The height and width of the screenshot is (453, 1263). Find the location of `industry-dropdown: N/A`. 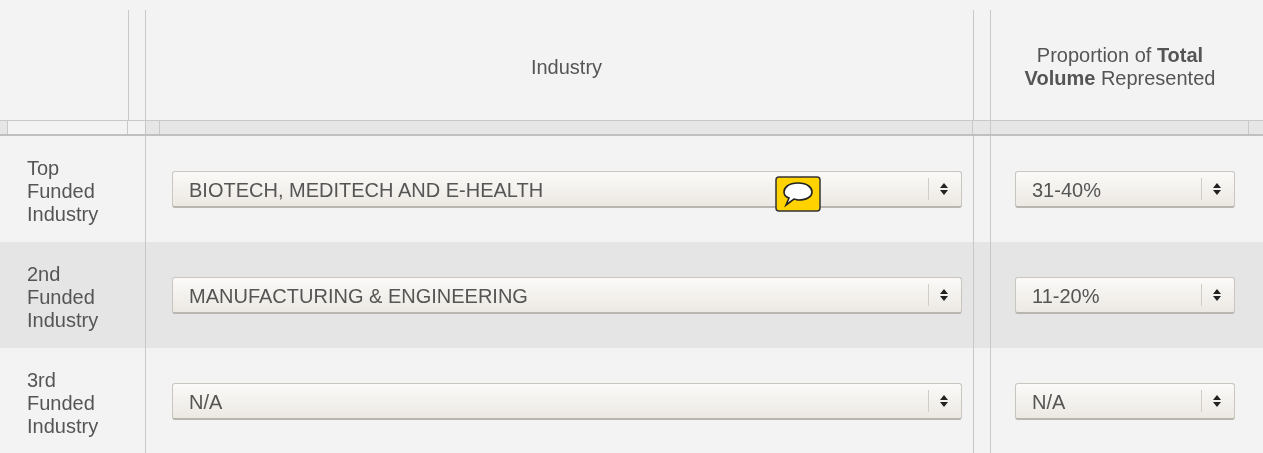

industry-dropdown: N/A is located at coordinates (567, 401).